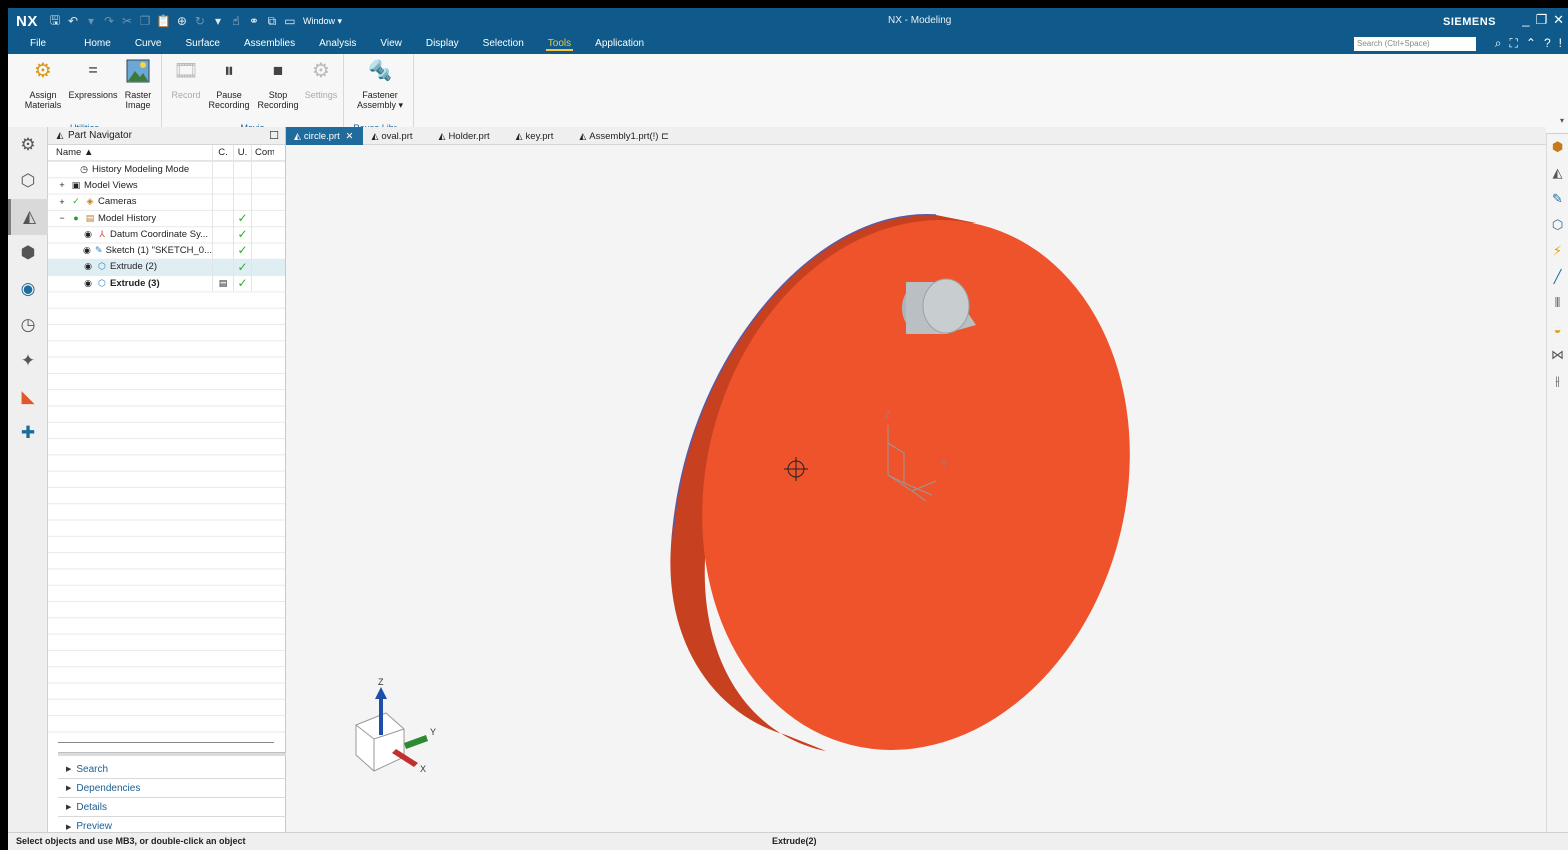 This screenshot has height=850, width=1568. I want to click on snap-icon: ⊕, so click(182, 21).